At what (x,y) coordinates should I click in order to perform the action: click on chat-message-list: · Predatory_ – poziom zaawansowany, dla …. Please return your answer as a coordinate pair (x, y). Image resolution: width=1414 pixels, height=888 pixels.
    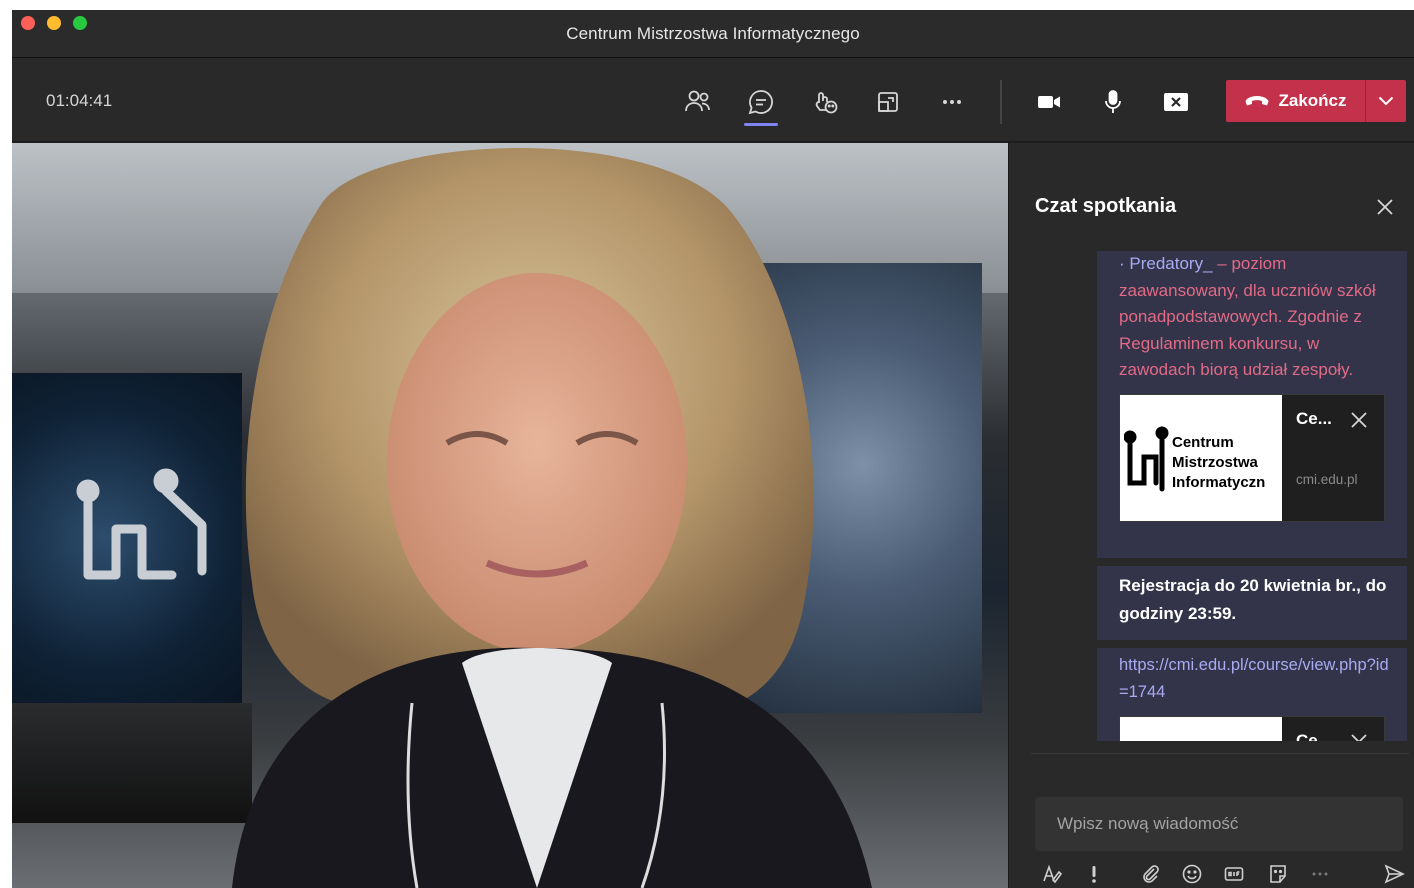
    Looking at the image, I should click on (1252, 496).